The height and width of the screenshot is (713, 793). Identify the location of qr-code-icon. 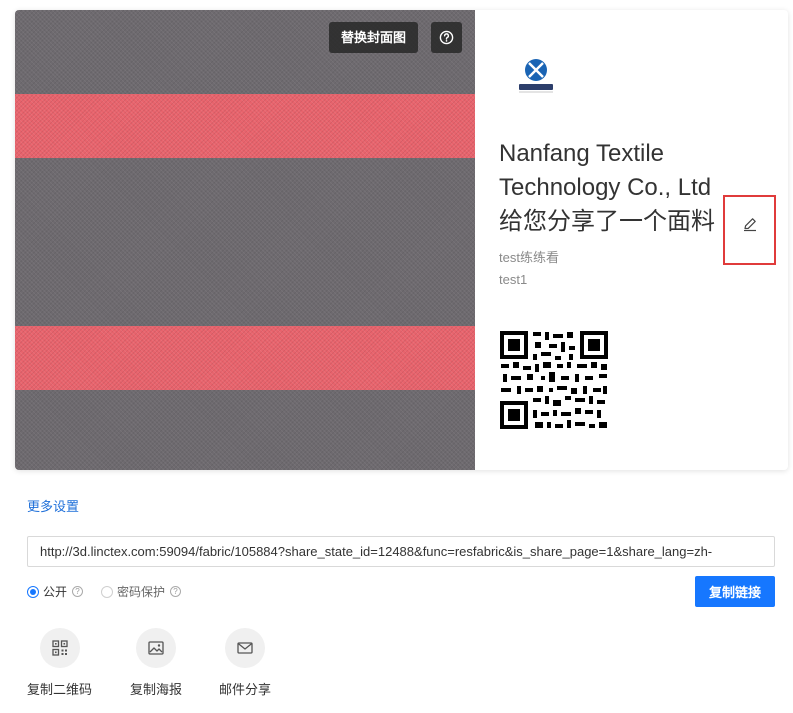
(59, 648).